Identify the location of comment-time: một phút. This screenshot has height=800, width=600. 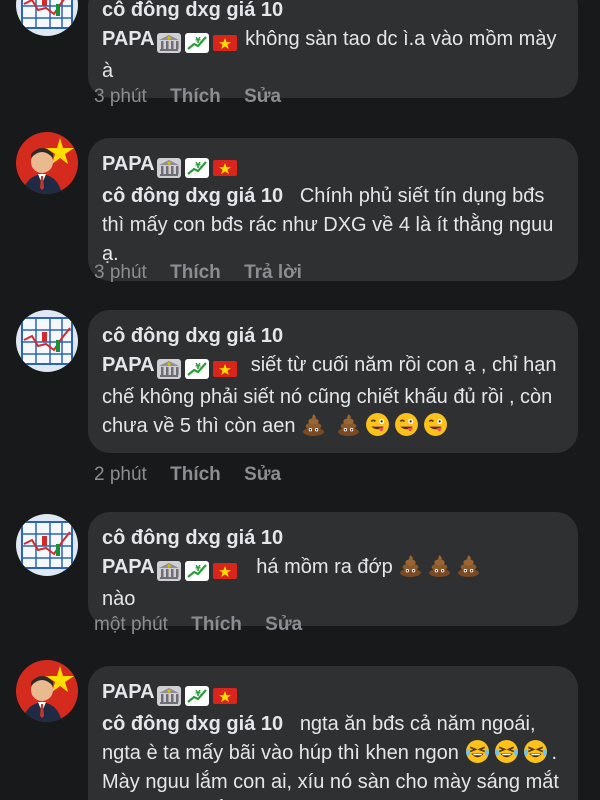
(131, 624).